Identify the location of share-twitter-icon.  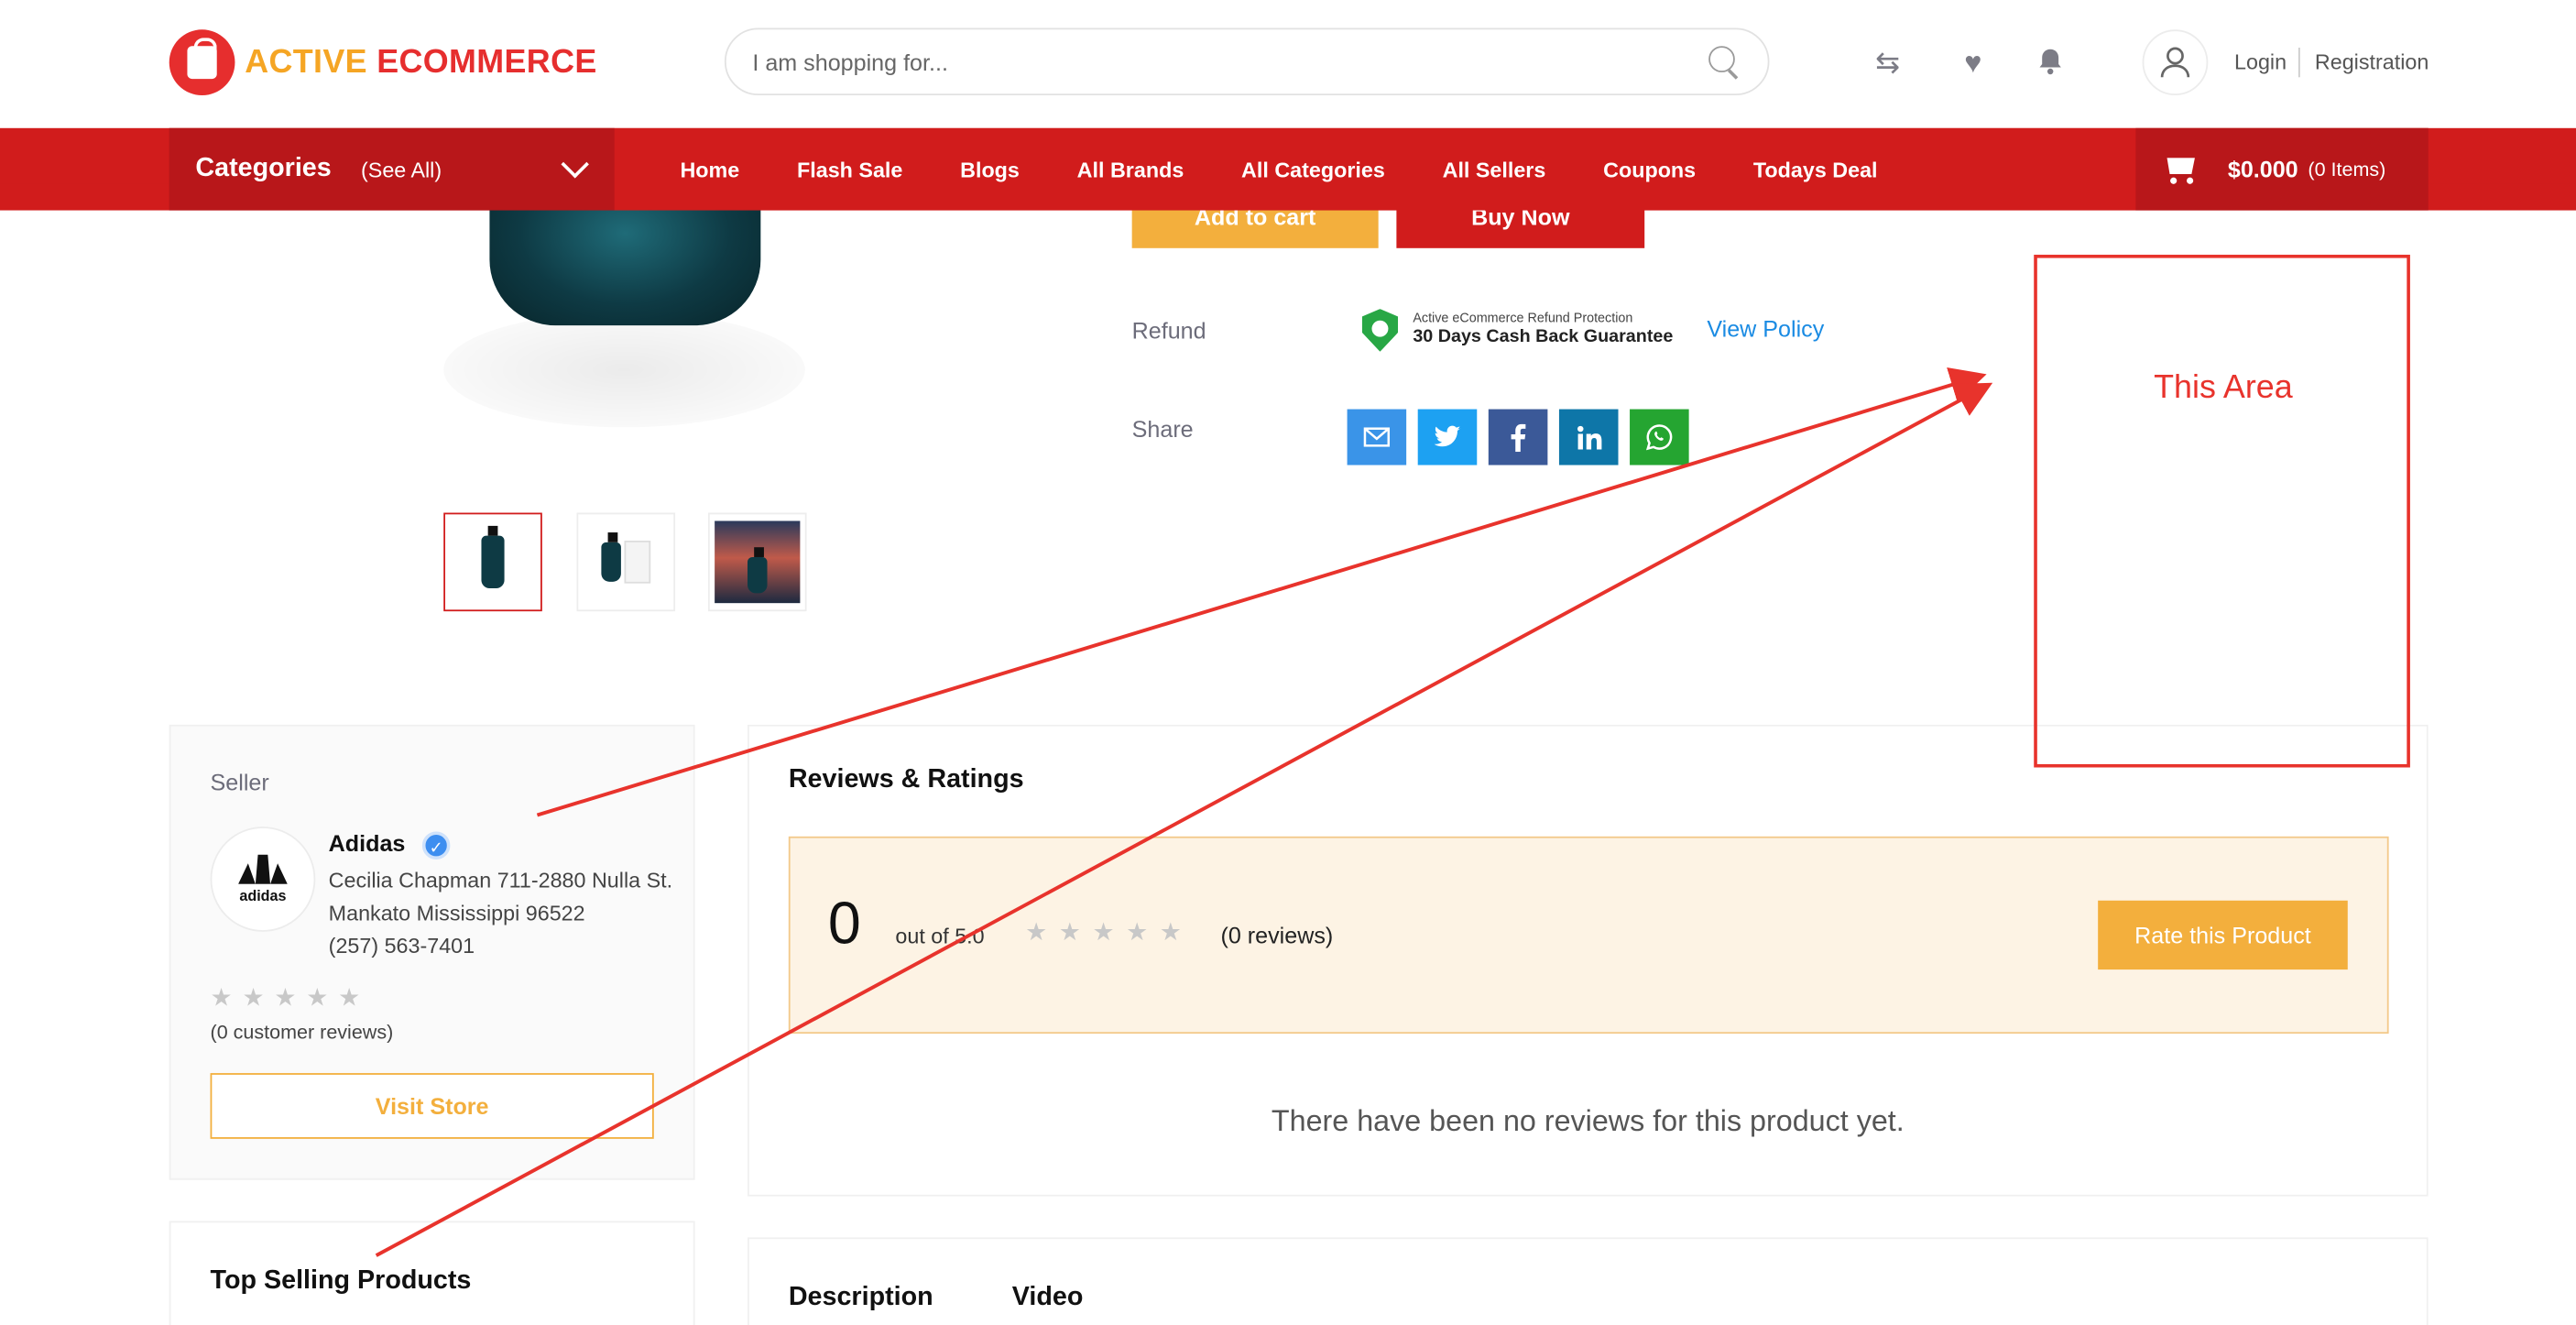
(1448, 437).